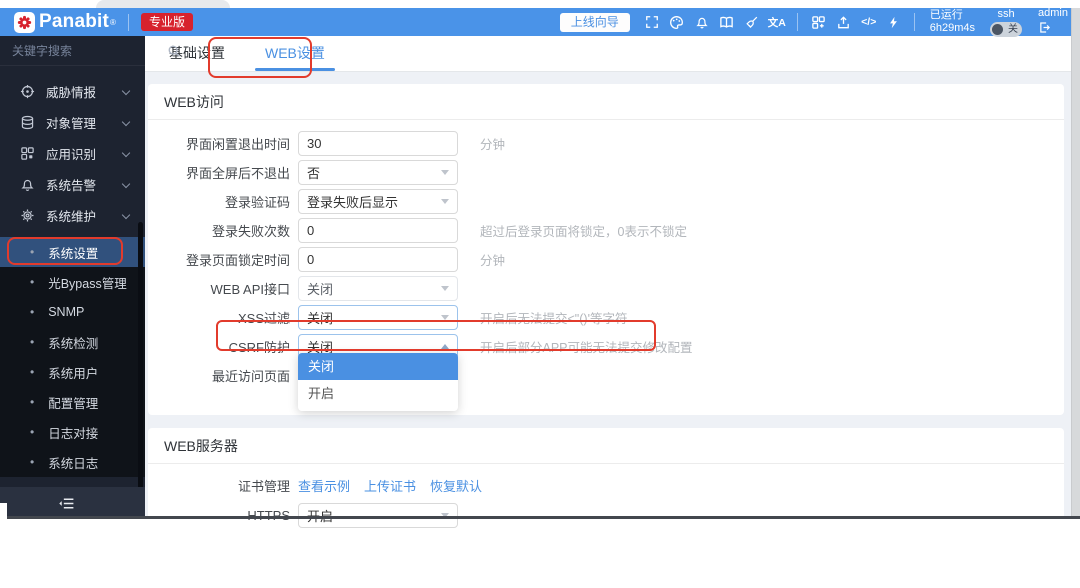  What do you see at coordinates (27, 215) in the screenshot?
I see `system-maintenance-icon` at bounding box center [27, 215].